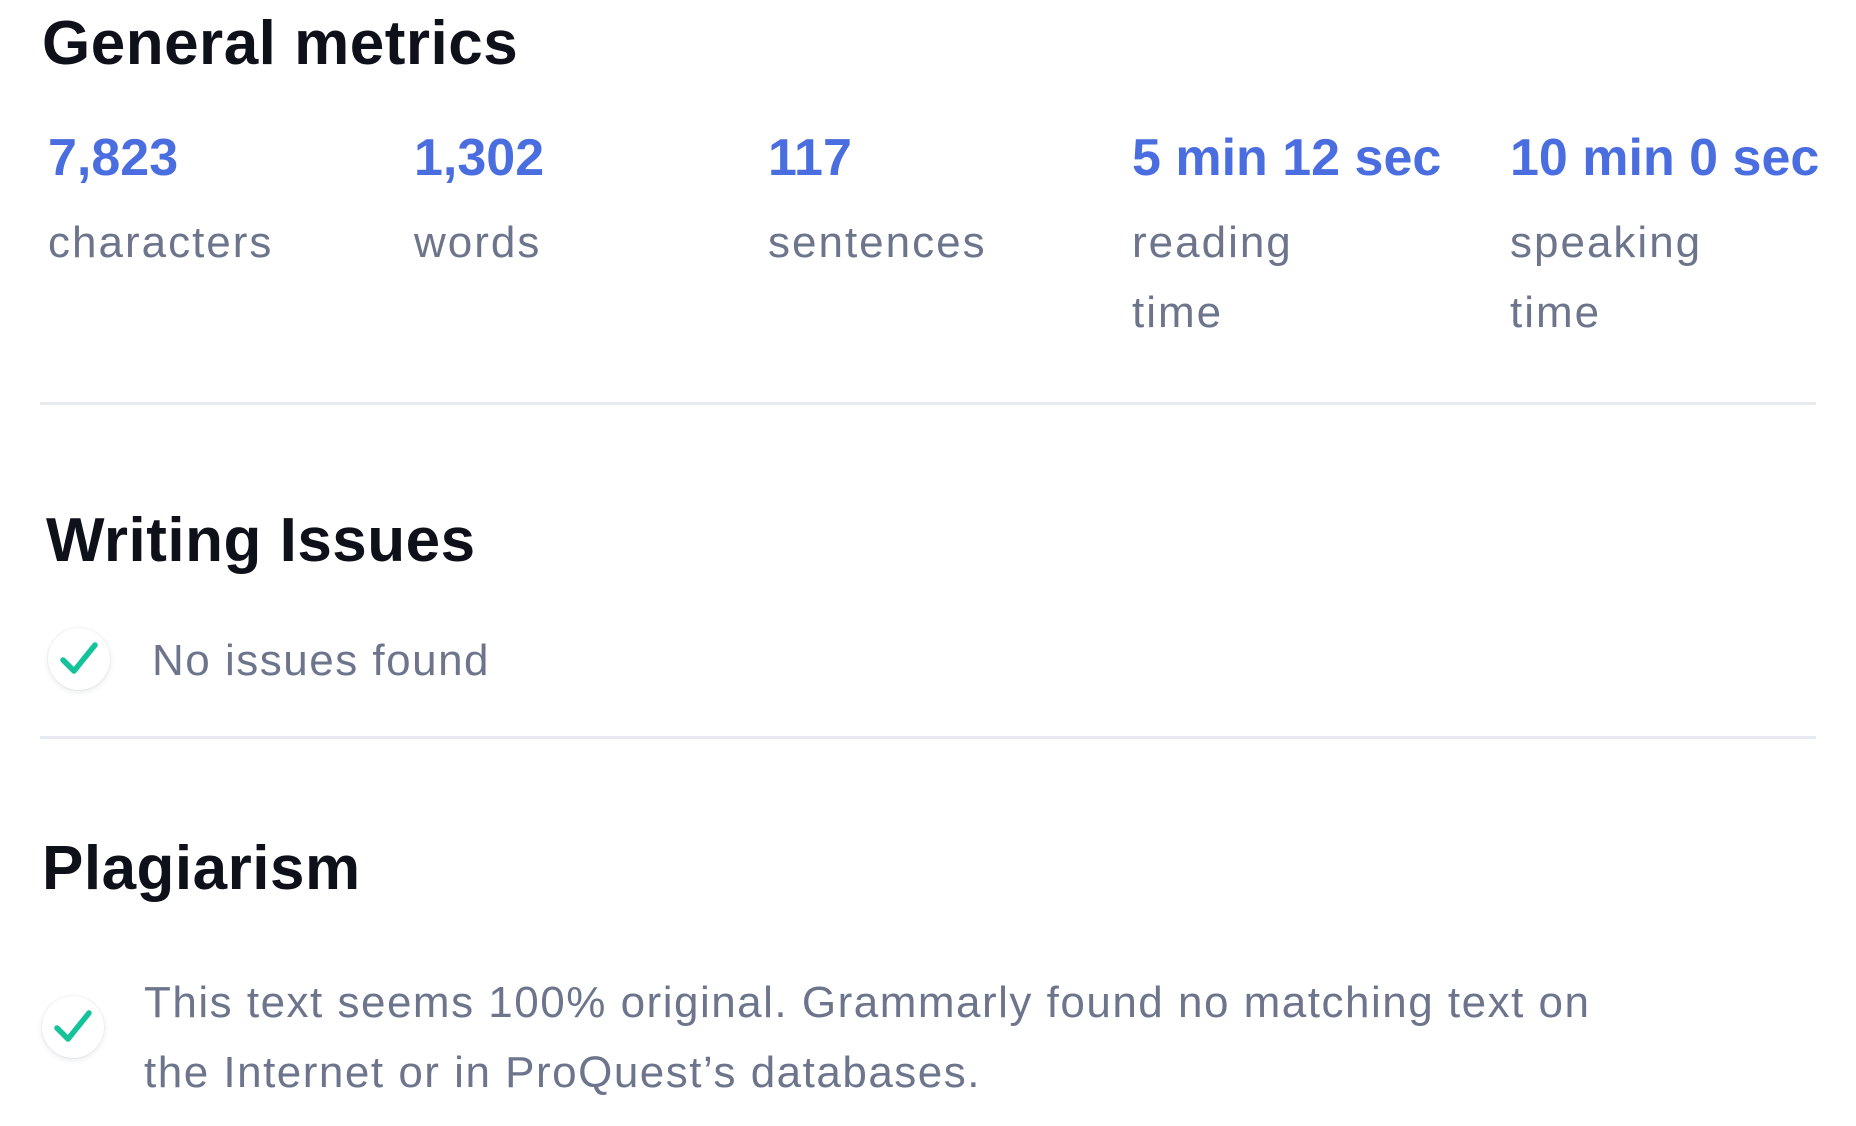 The image size is (1856, 1126). Describe the element at coordinates (161, 242) in the screenshot. I see `metric-label: characters` at that location.